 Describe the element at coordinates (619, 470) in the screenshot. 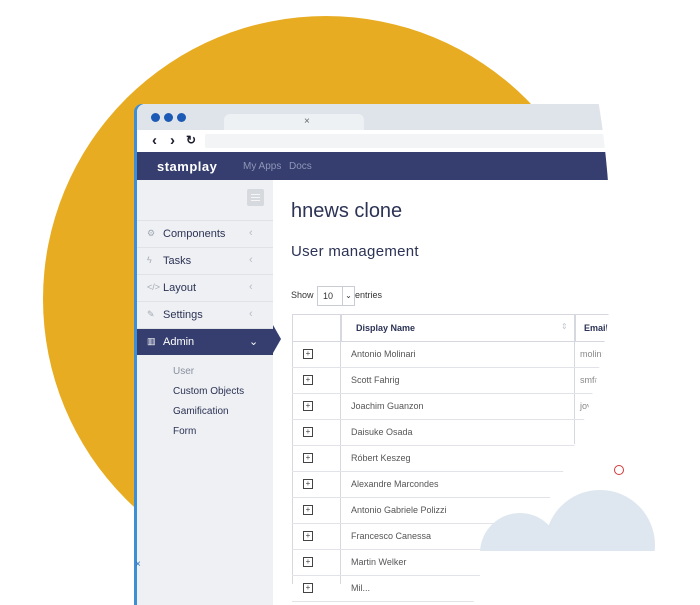

I see `decorative-ring-icon` at that location.